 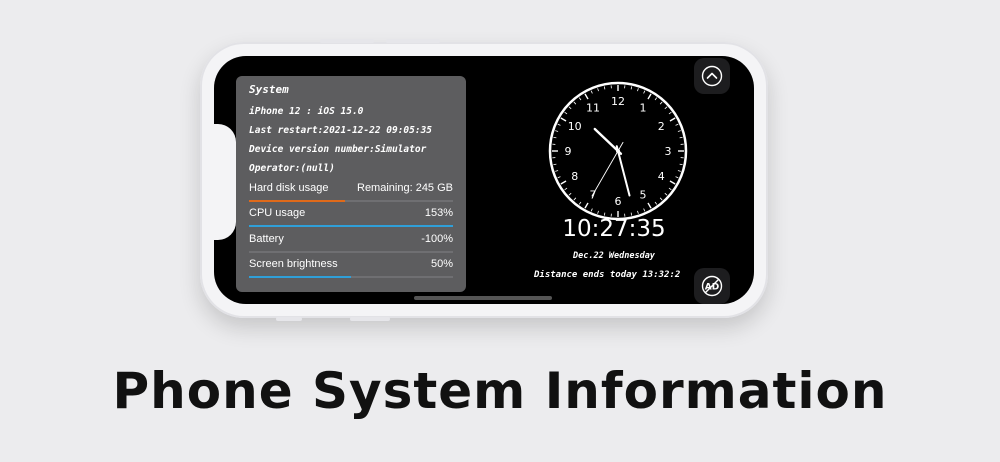 I want to click on date-label: Dec.22 Wednesday, so click(x=614, y=256).